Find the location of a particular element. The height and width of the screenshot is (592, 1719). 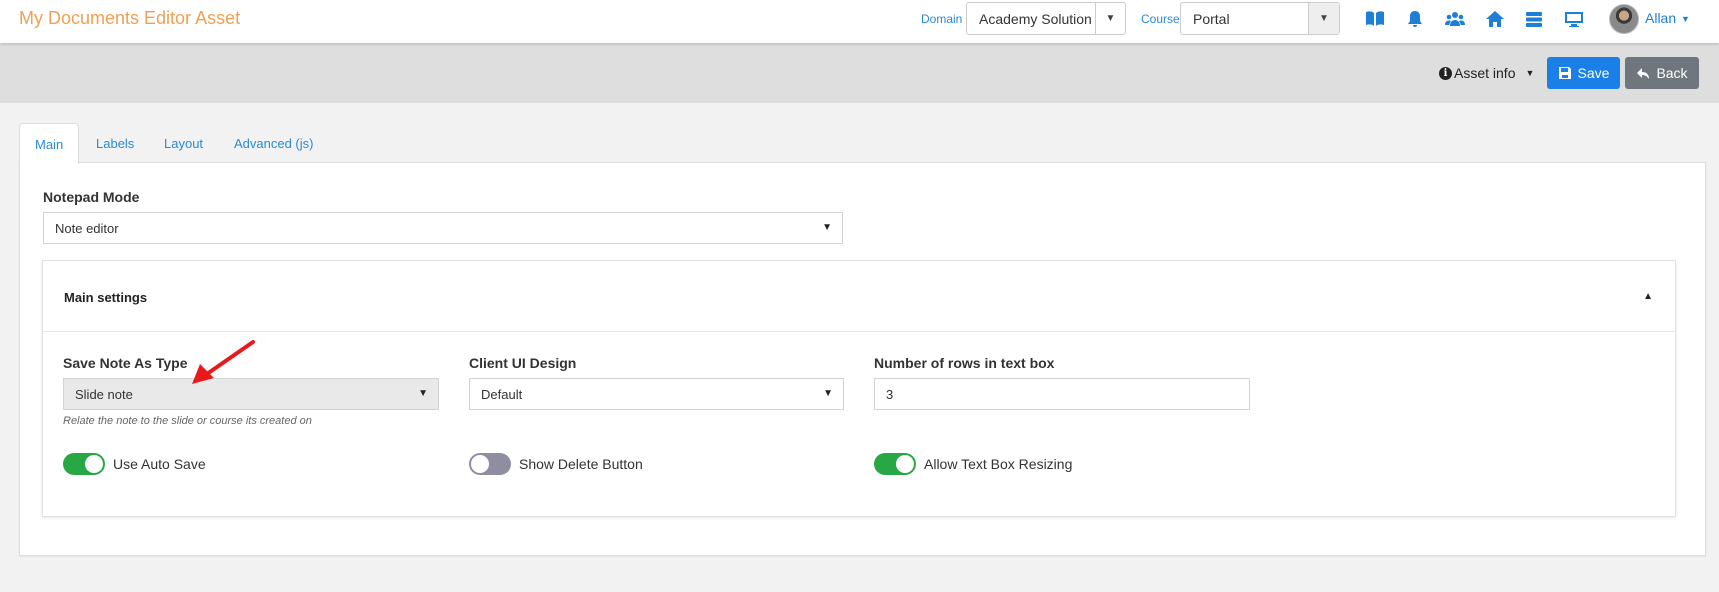

save-button: Save is located at coordinates (1583, 73).